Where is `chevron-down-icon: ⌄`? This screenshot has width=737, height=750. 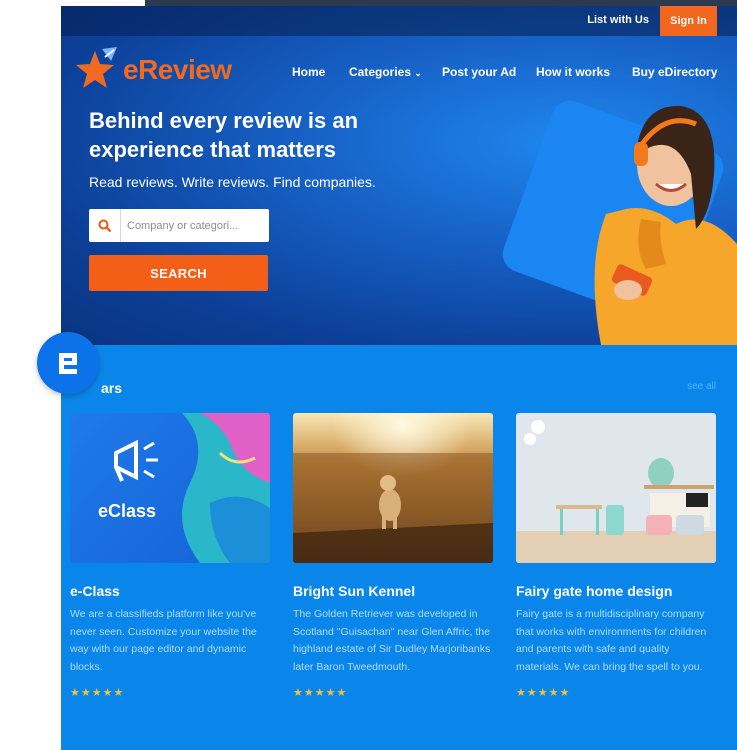
chevron-down-icon: ⌄ is located at coordinates (418, 73).